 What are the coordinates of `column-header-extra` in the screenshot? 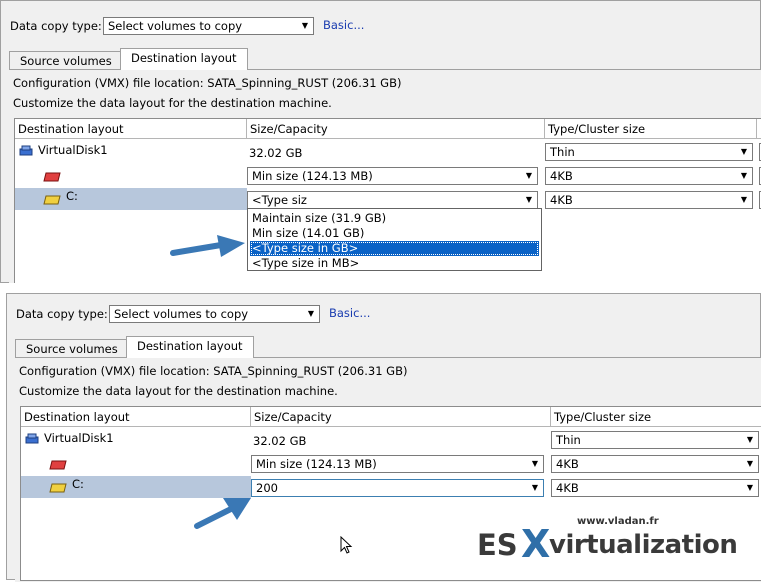 It's located at (759, 129).